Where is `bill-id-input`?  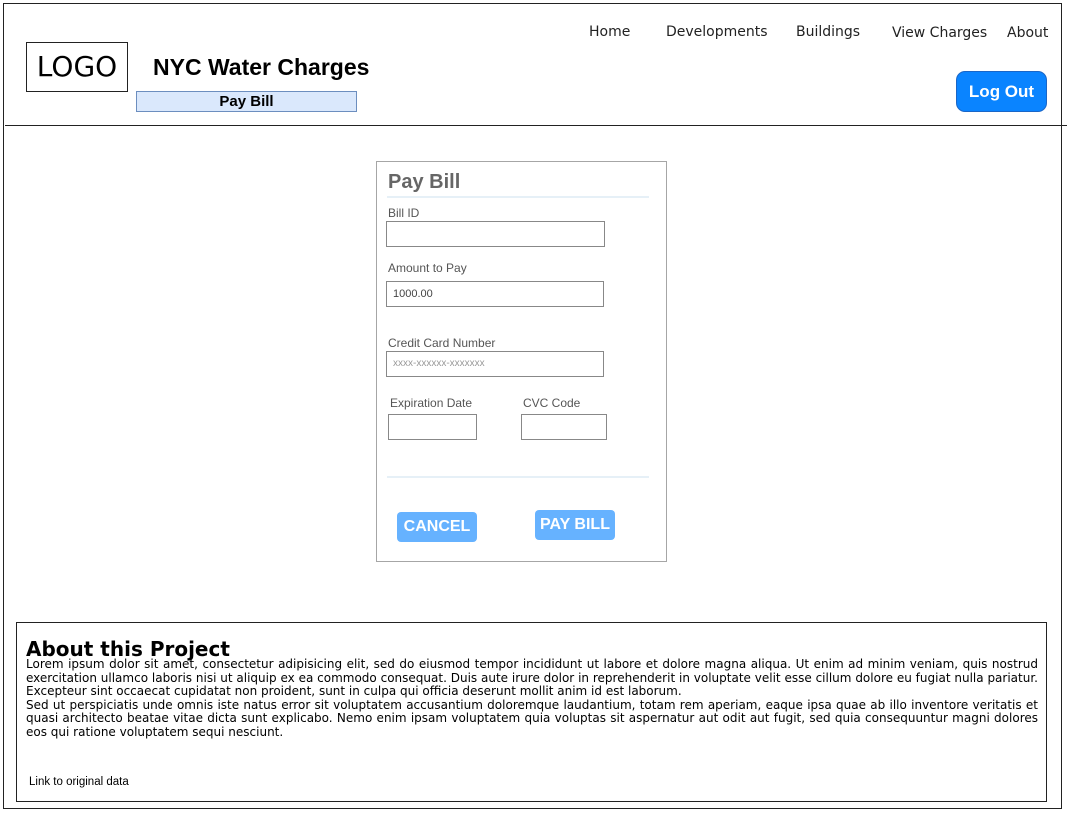
bill-id-input is located at coordinates (495, 234).